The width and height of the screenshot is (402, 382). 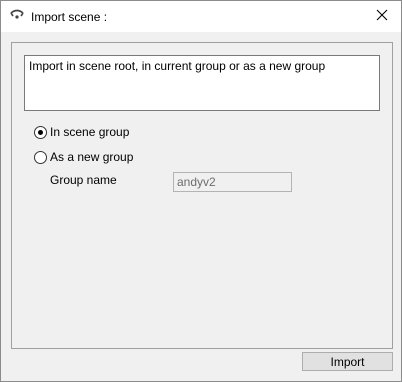 I want to click on radio-button-unselected, so click(x=40, y=157).